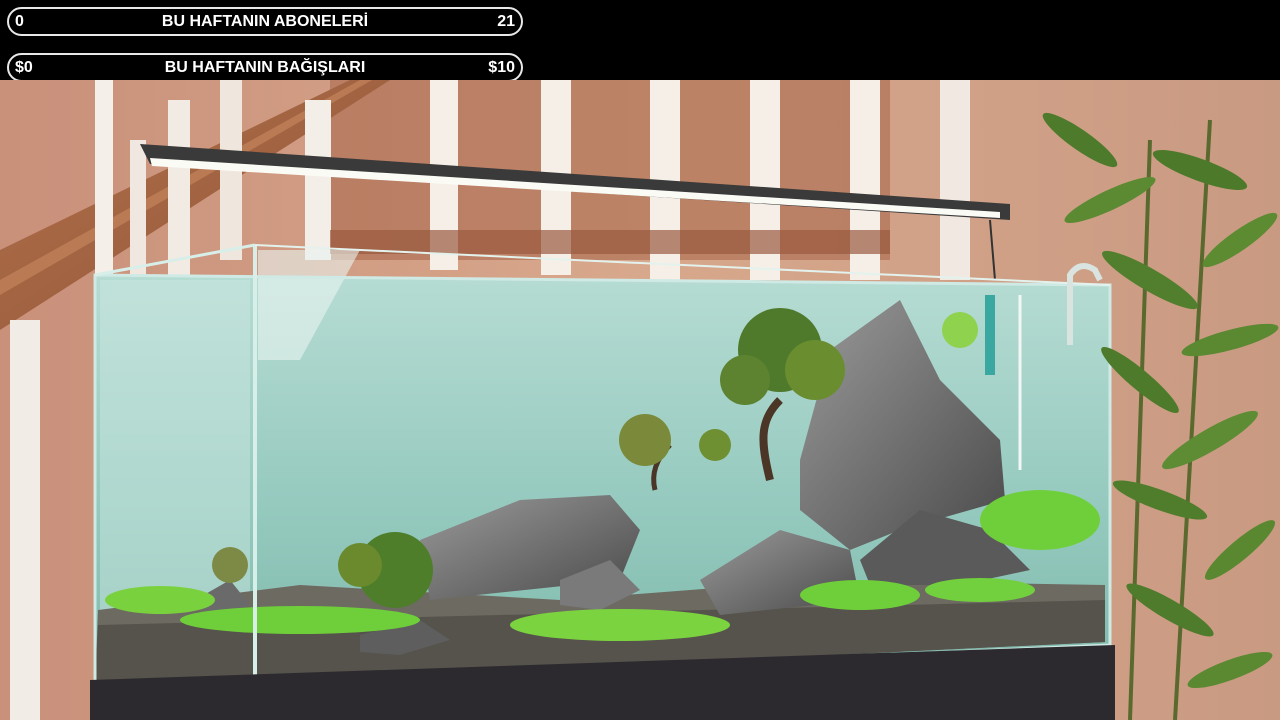 The height and width of the screenshot is (720, 1280). I want to click on donation-goal-title: BU HAFTANIN BAĞIŞLARI, so click(265, 67).